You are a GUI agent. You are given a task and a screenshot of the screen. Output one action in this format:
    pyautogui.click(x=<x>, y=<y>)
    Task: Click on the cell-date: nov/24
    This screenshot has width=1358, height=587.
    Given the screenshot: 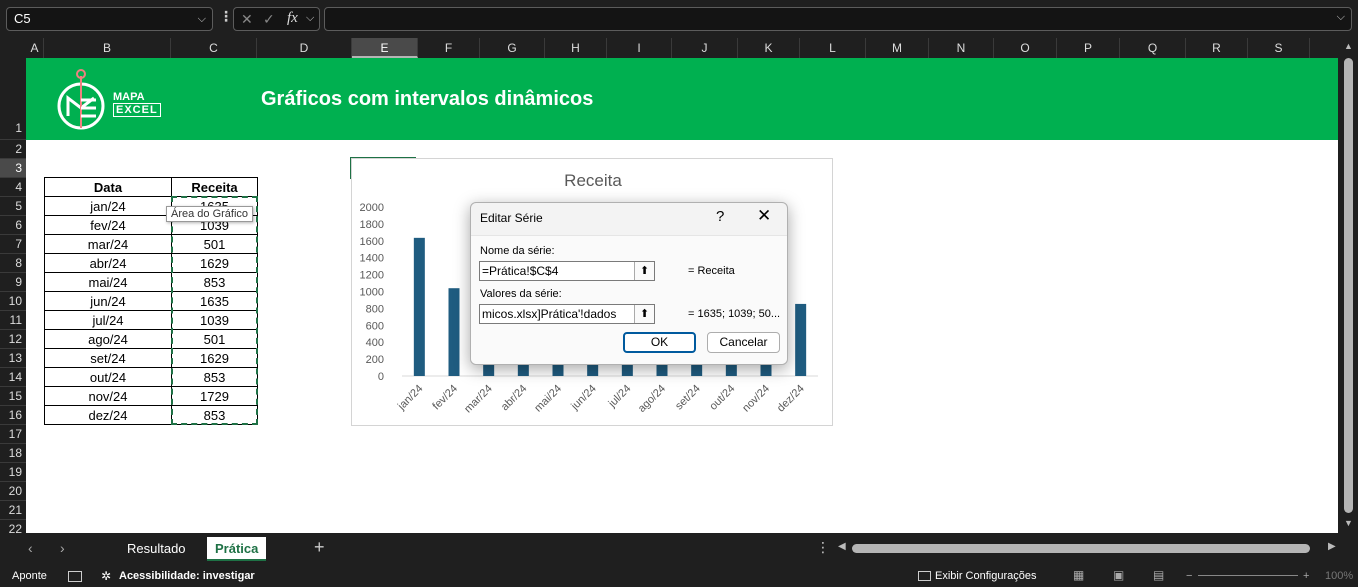 What is the action you would take?
    pyautogui.click(x=108, y=396)
    